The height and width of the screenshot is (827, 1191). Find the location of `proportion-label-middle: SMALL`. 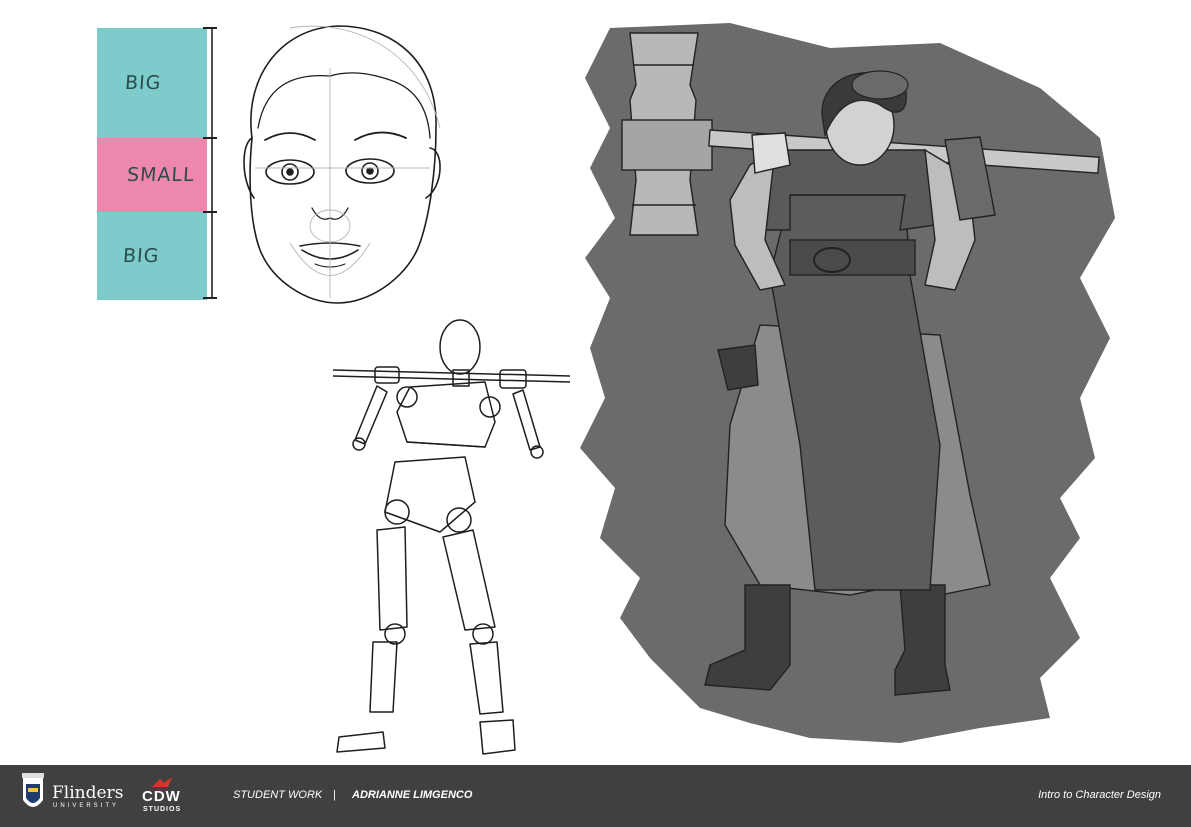

proportion-label-middle: SMALL is located at coordinates (161, 175).